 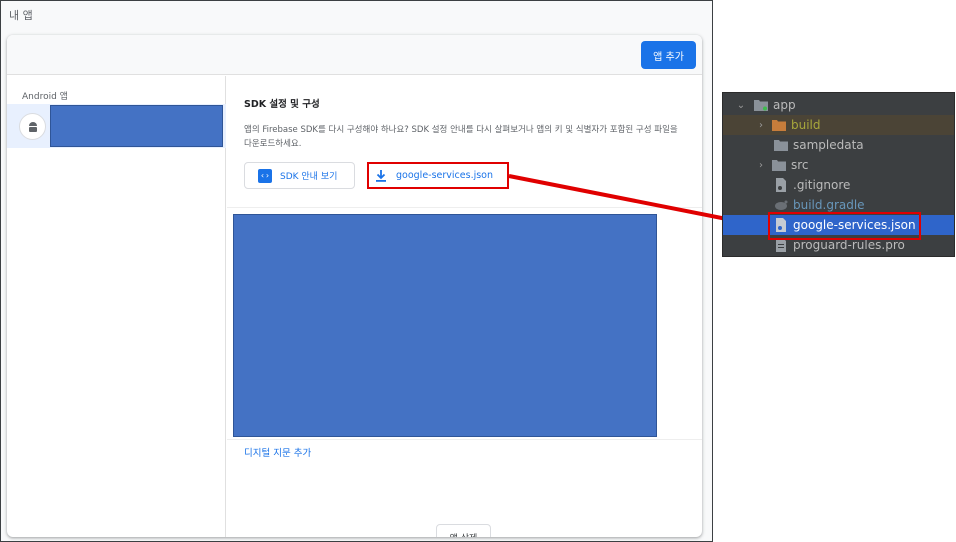 I want to click on add-app-button: 앱 추가, so click(x=668, y=55).